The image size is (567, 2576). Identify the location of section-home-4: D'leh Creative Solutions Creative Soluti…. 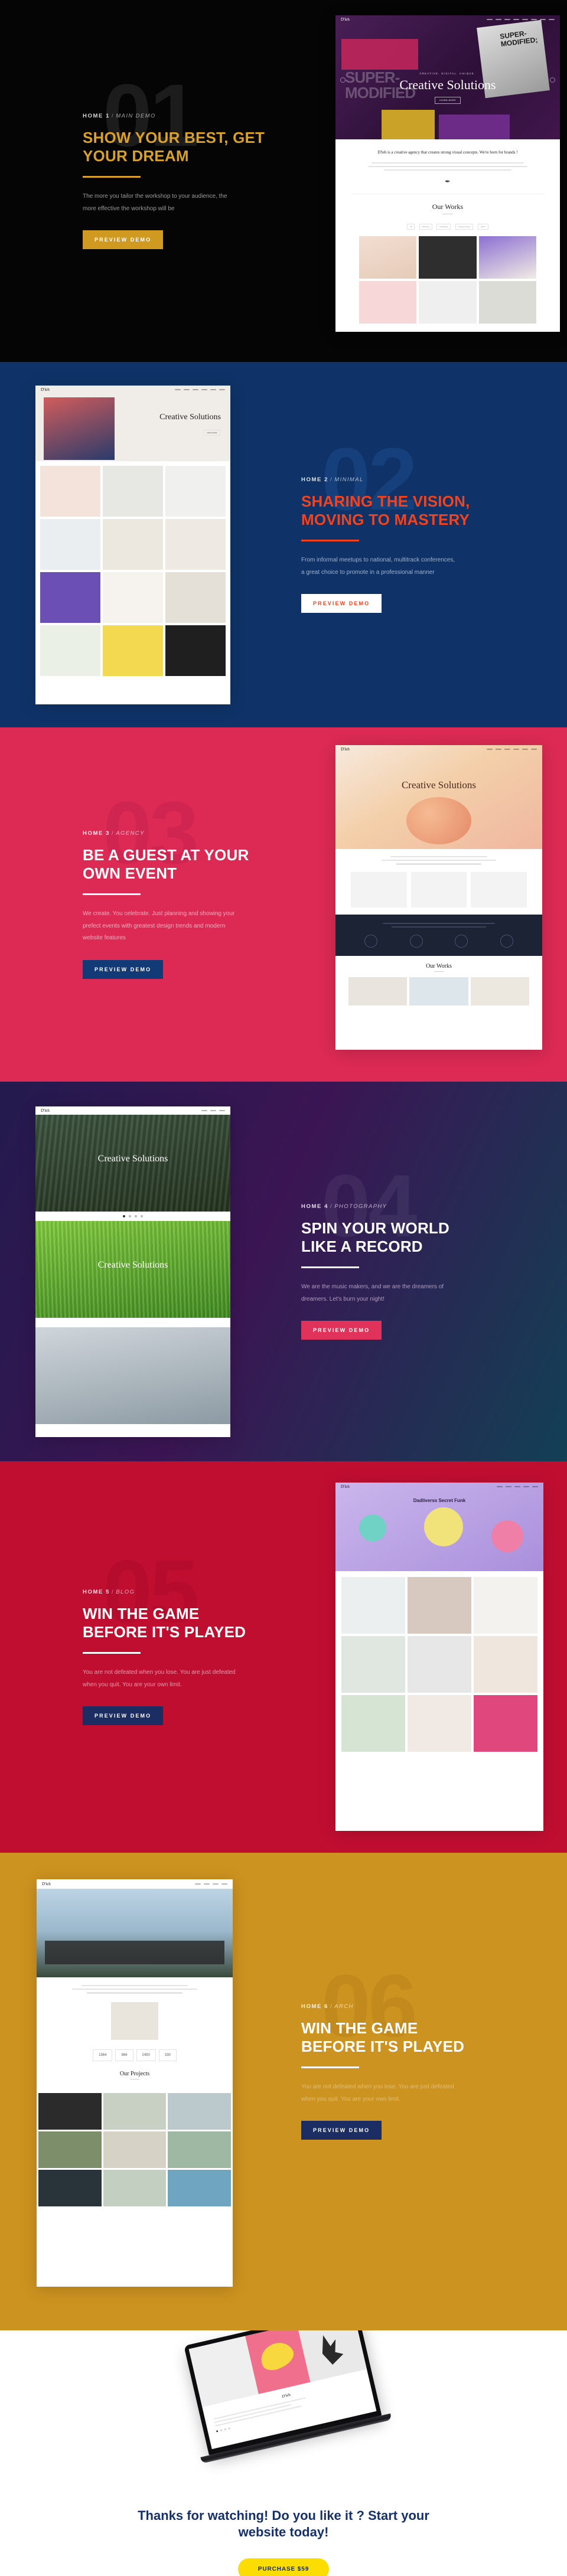
(283, 1271).